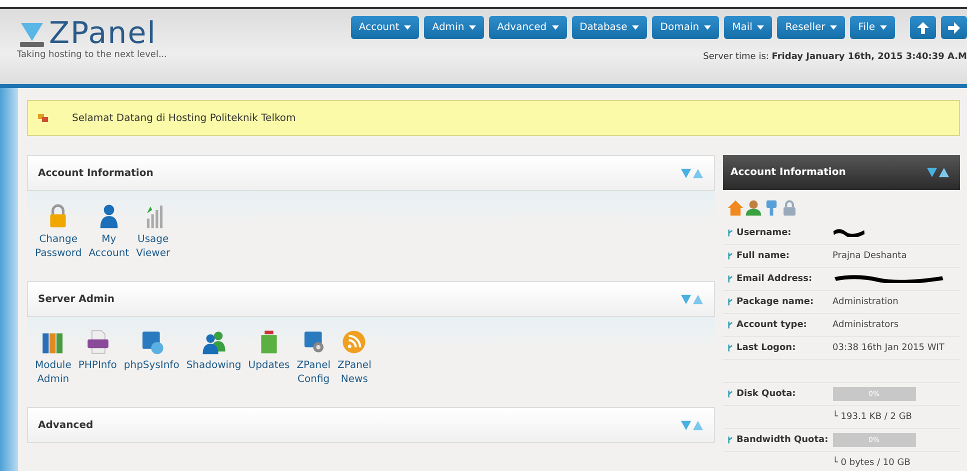 Image resolution: width=967 pixels, height=471 pixels. Describe the element at coordinates (610, 27) in the screenshot. I see `nav-menu-button: Database` at that location.